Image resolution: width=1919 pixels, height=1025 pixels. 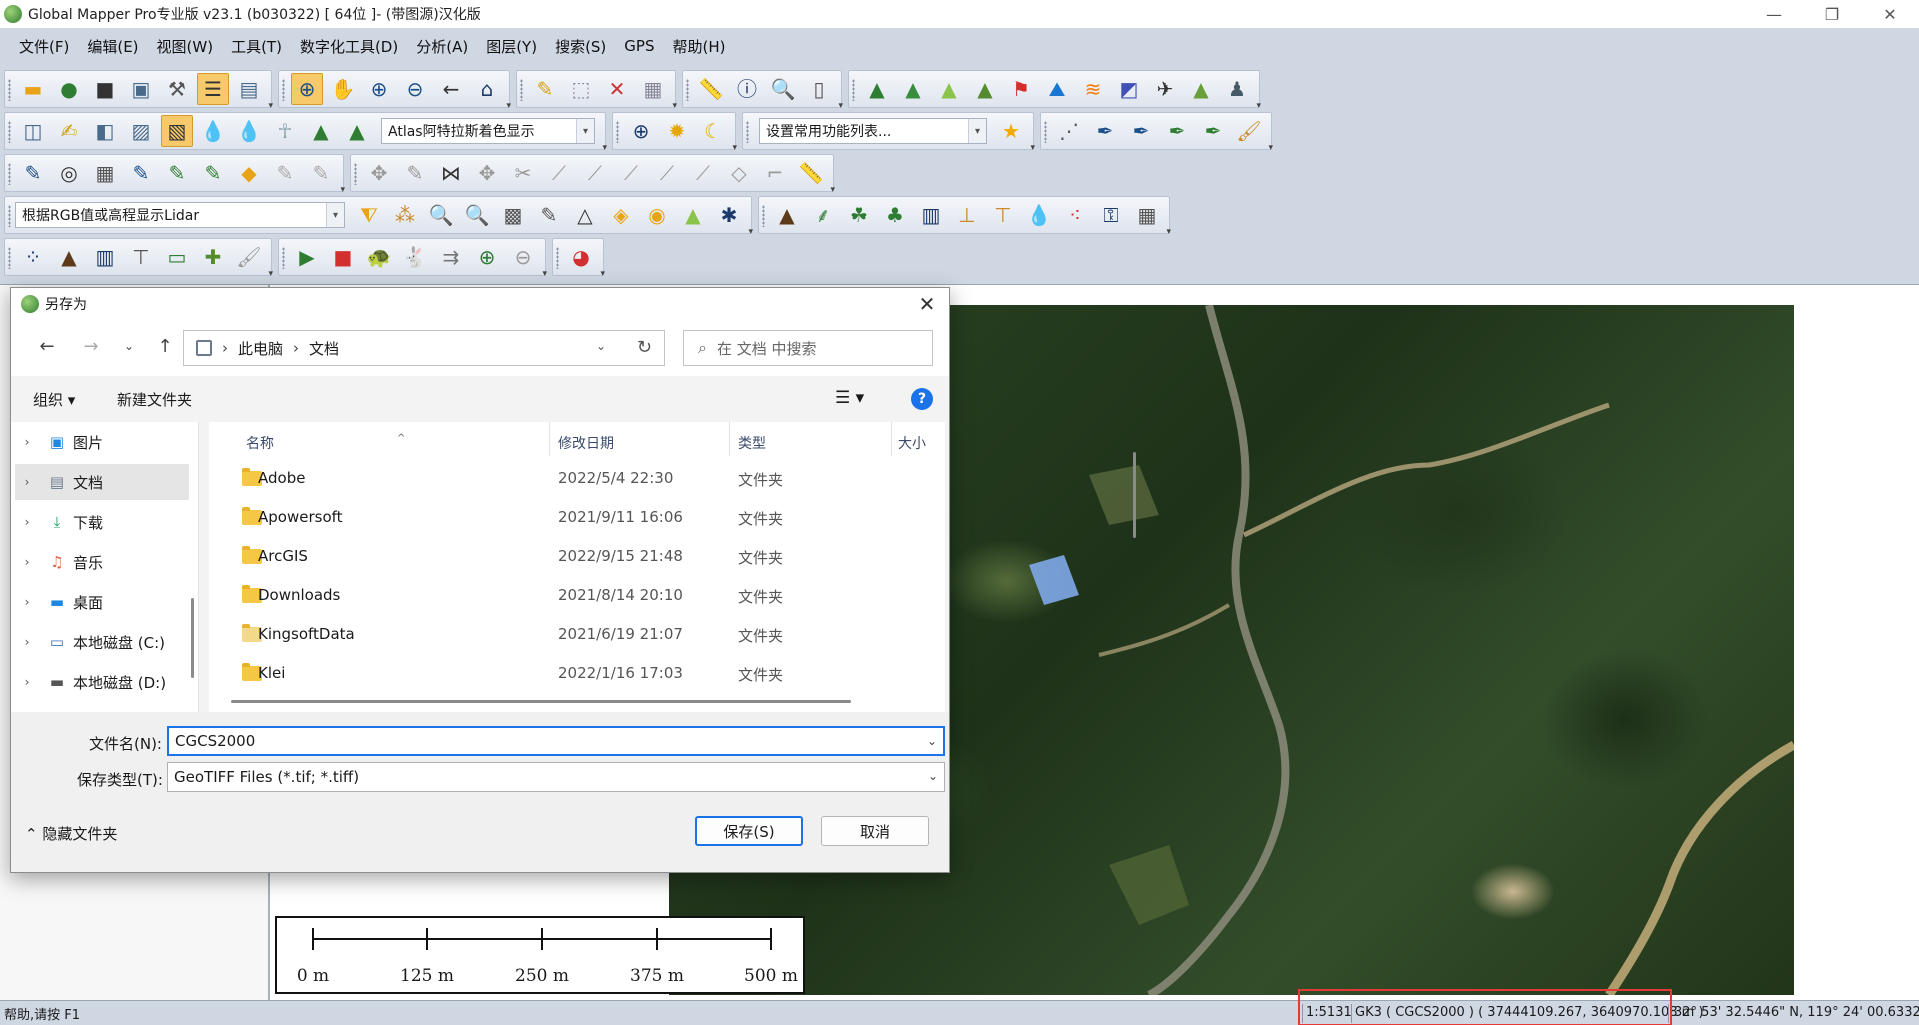 I want to click on tower-icon: ☥, so click(x=285, y=131).